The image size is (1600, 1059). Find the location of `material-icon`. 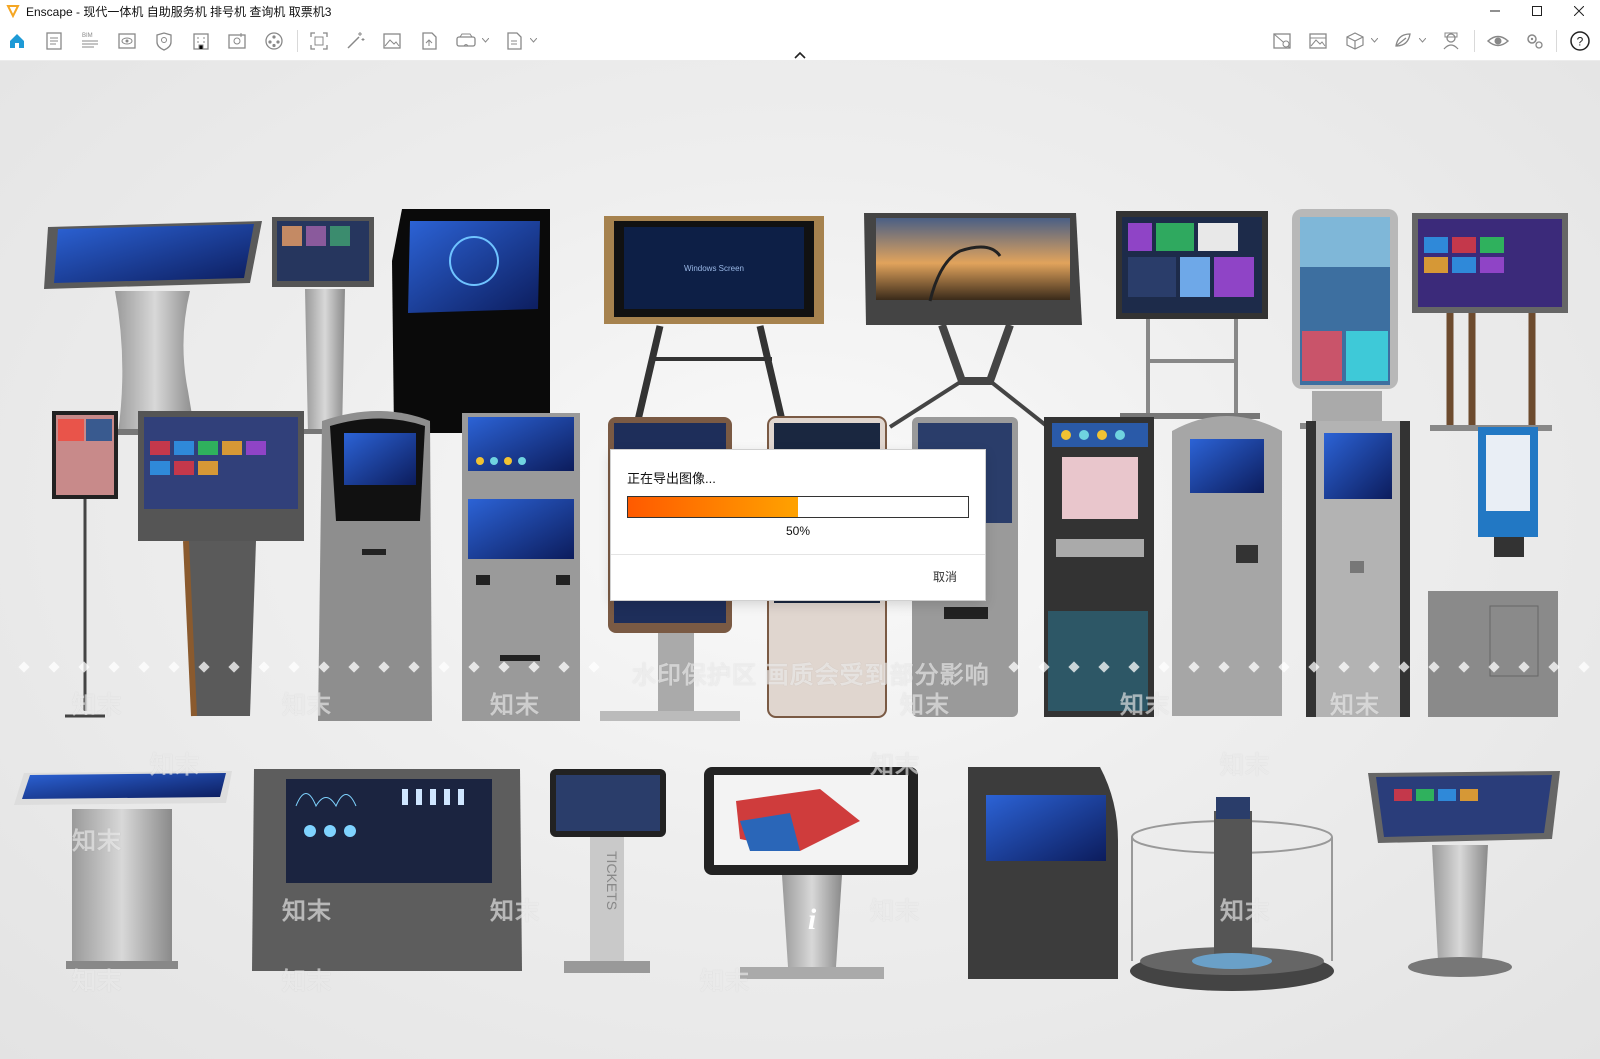

material-icon is located at coordinates (164, 41).